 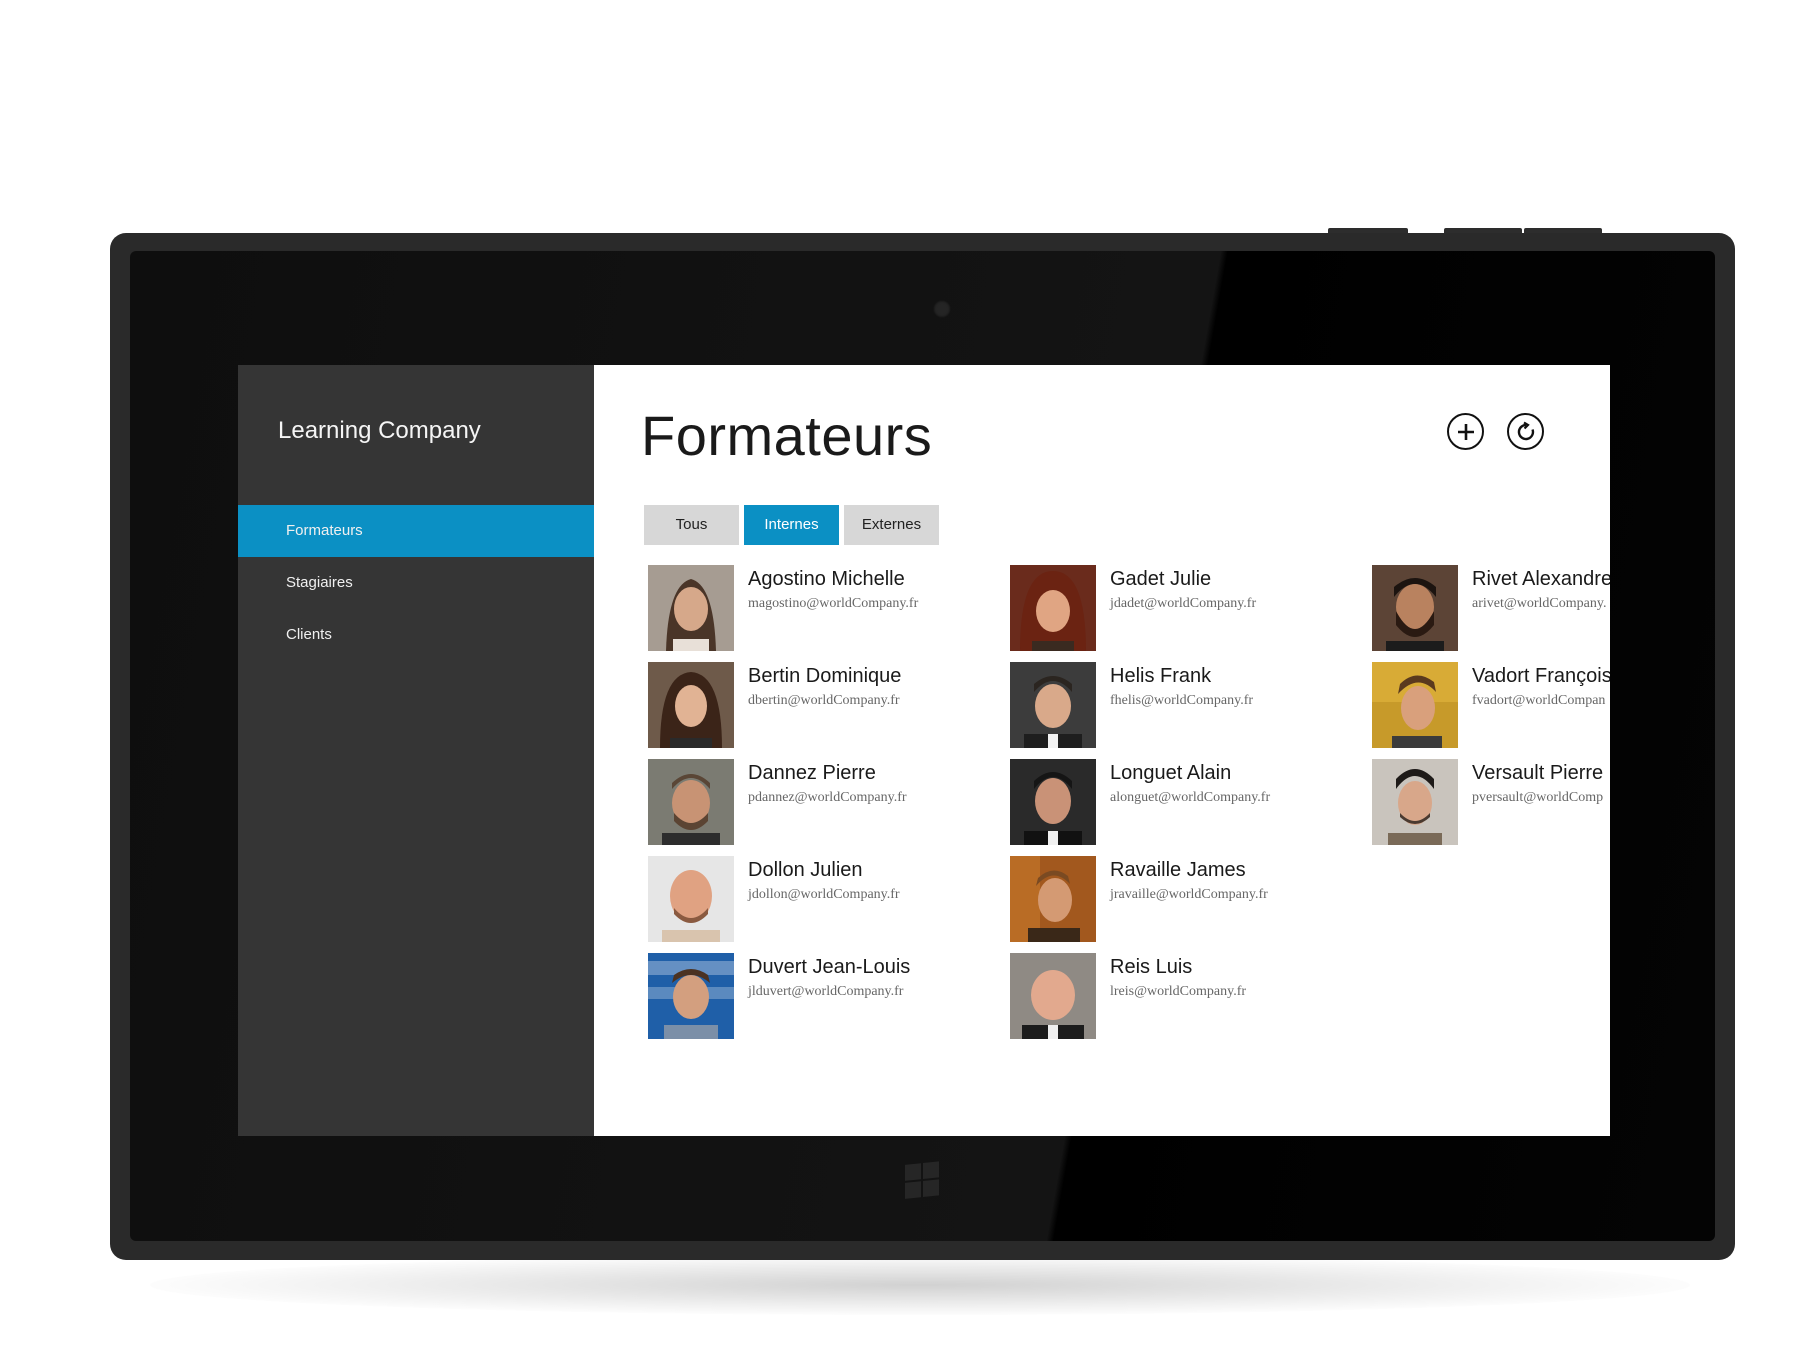 I want to click on trainer-card: Reis Luis lreis@worldCompany.fr, so click(x=1180, y=996).